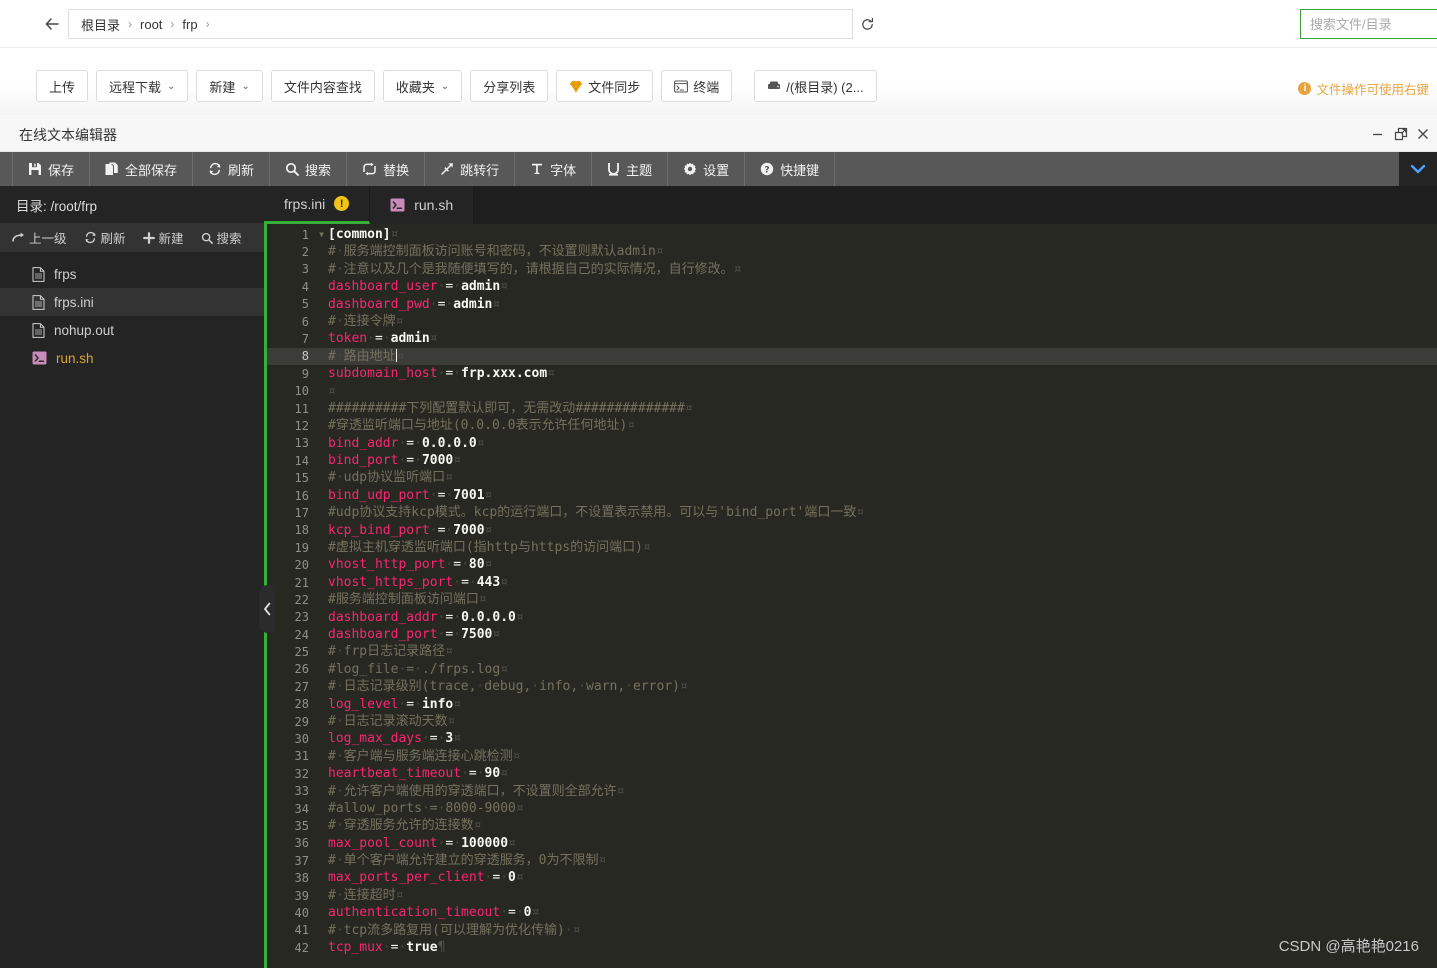  What do you see at coordinates (852, 547) in the screenshot?
I see `code-line: 19 #虚拟主机穿透监听端口(指http与https的访问端口)¤` at bounding box center [852, 547].